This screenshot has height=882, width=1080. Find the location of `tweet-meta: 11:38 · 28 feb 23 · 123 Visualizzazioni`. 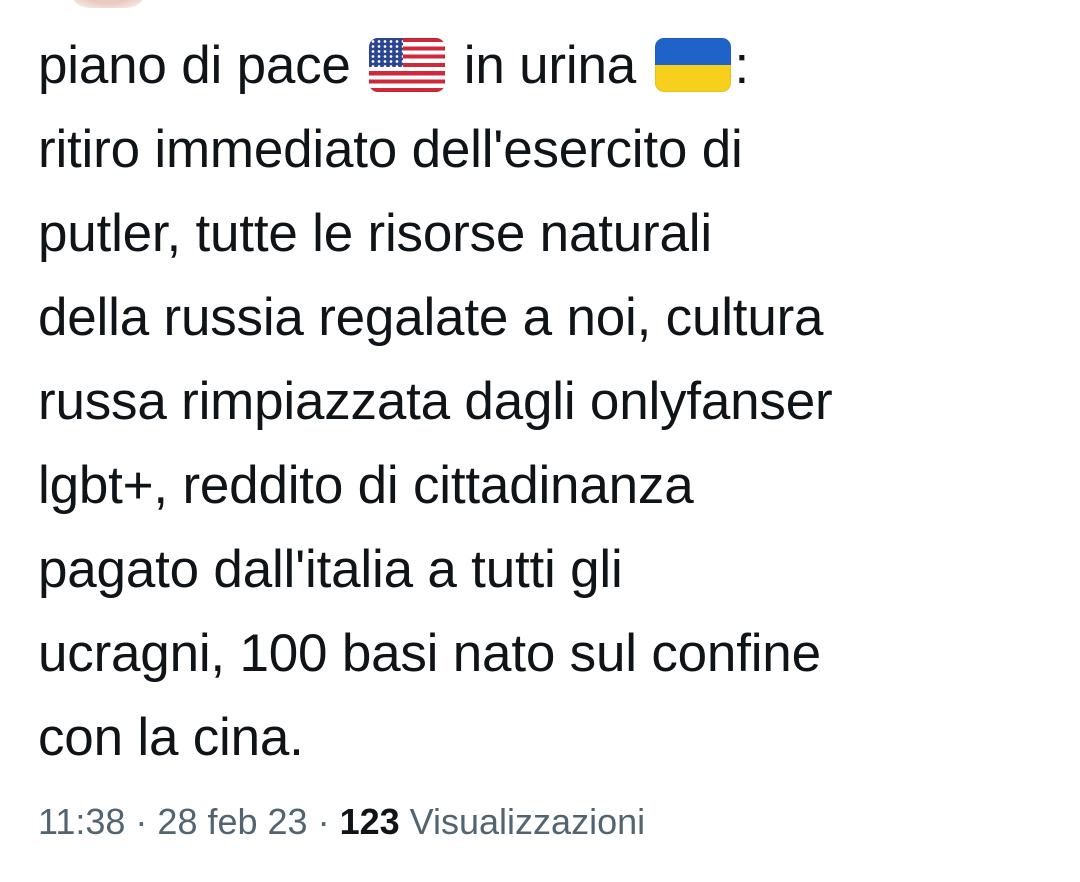

tweet-meta: 11:38 · 28 feb 23 · 123 Visualizzazioni is located at coordinates (341, 822).